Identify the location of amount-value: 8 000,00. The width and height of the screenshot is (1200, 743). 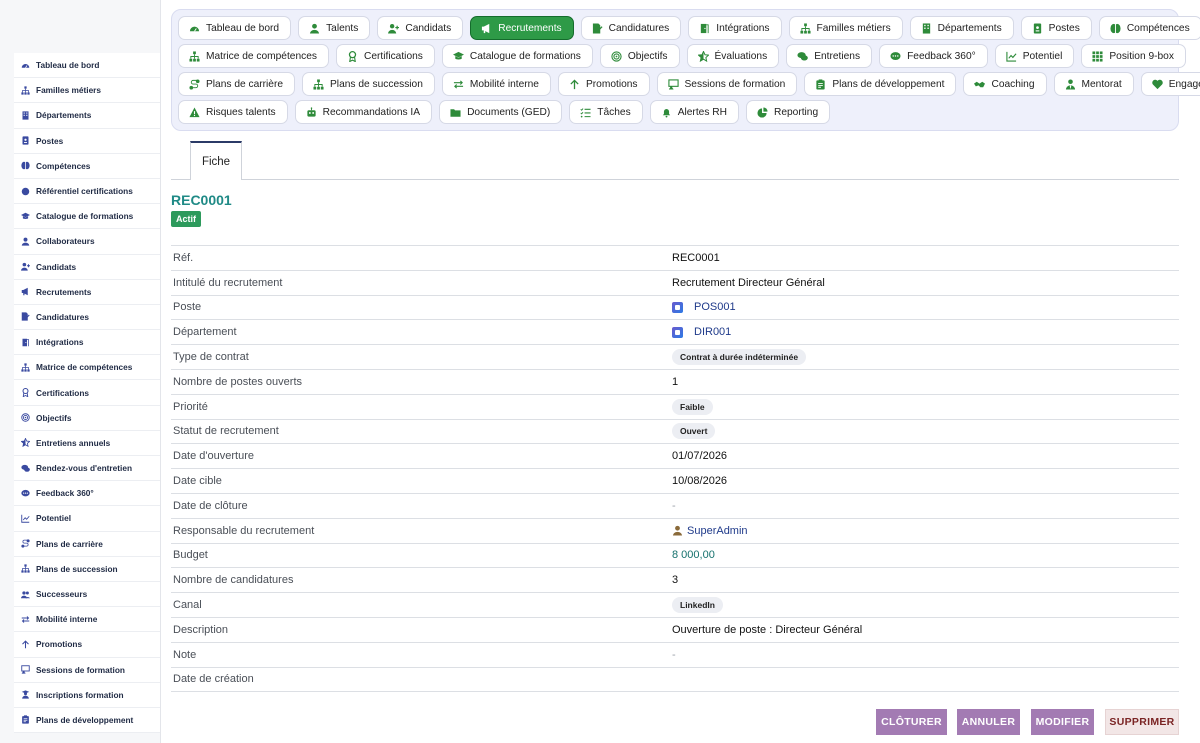
(693, 555).